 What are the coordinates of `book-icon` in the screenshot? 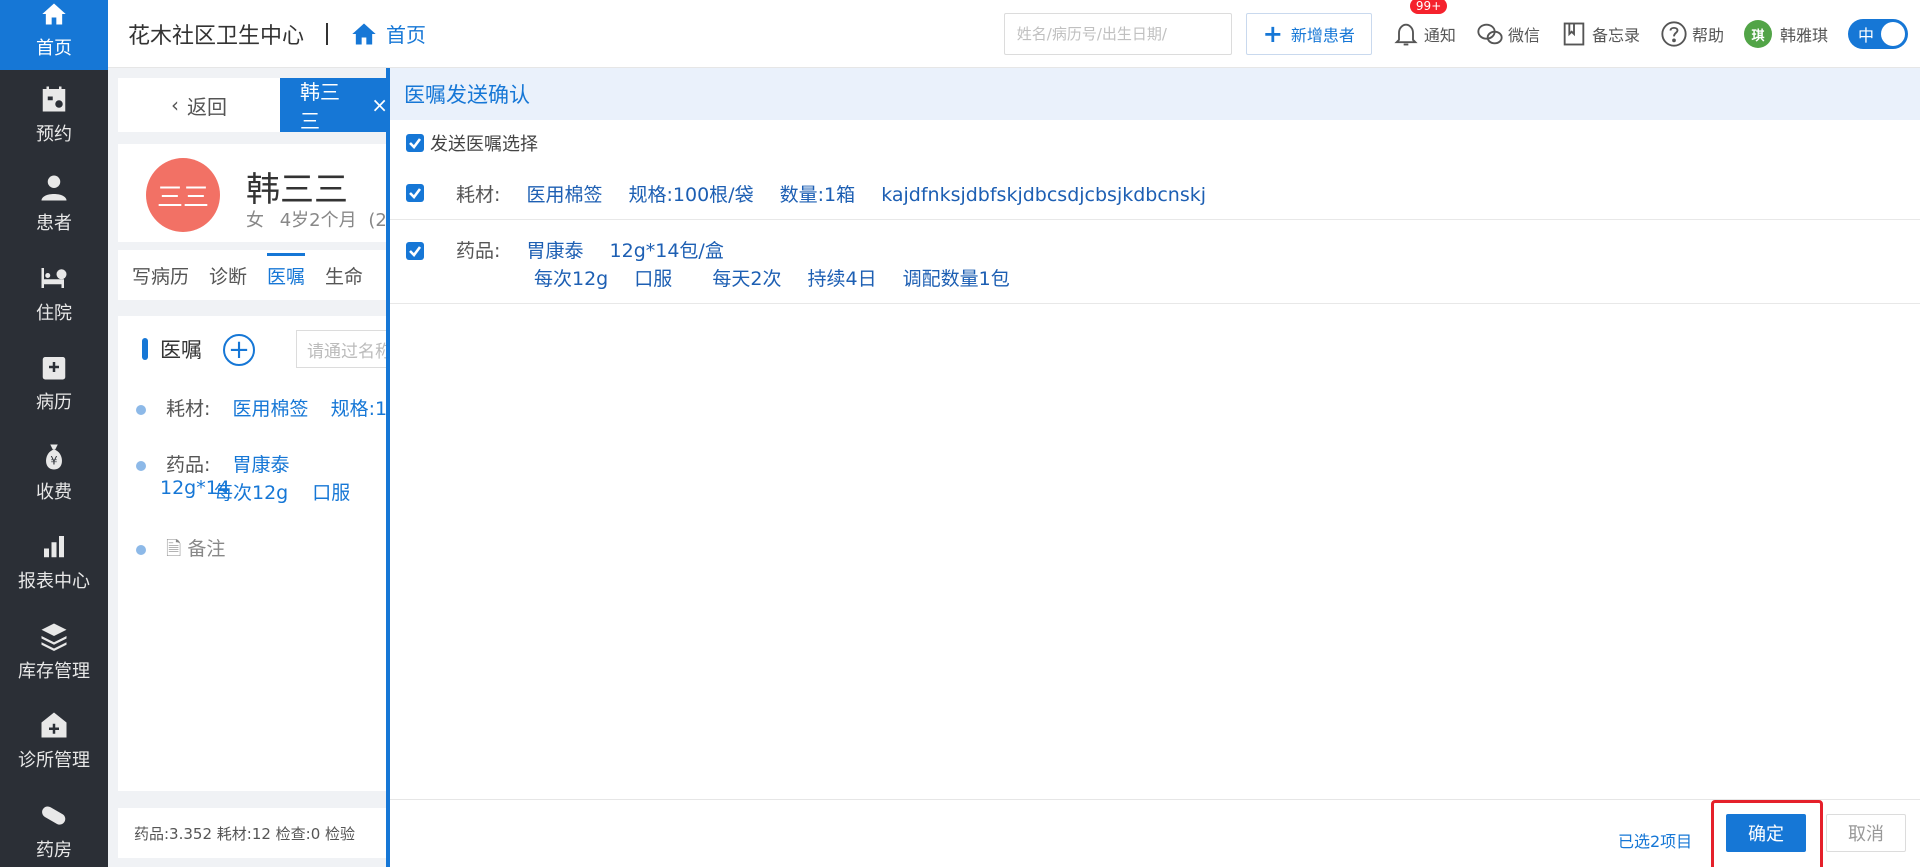 It's located at (1574, 34).